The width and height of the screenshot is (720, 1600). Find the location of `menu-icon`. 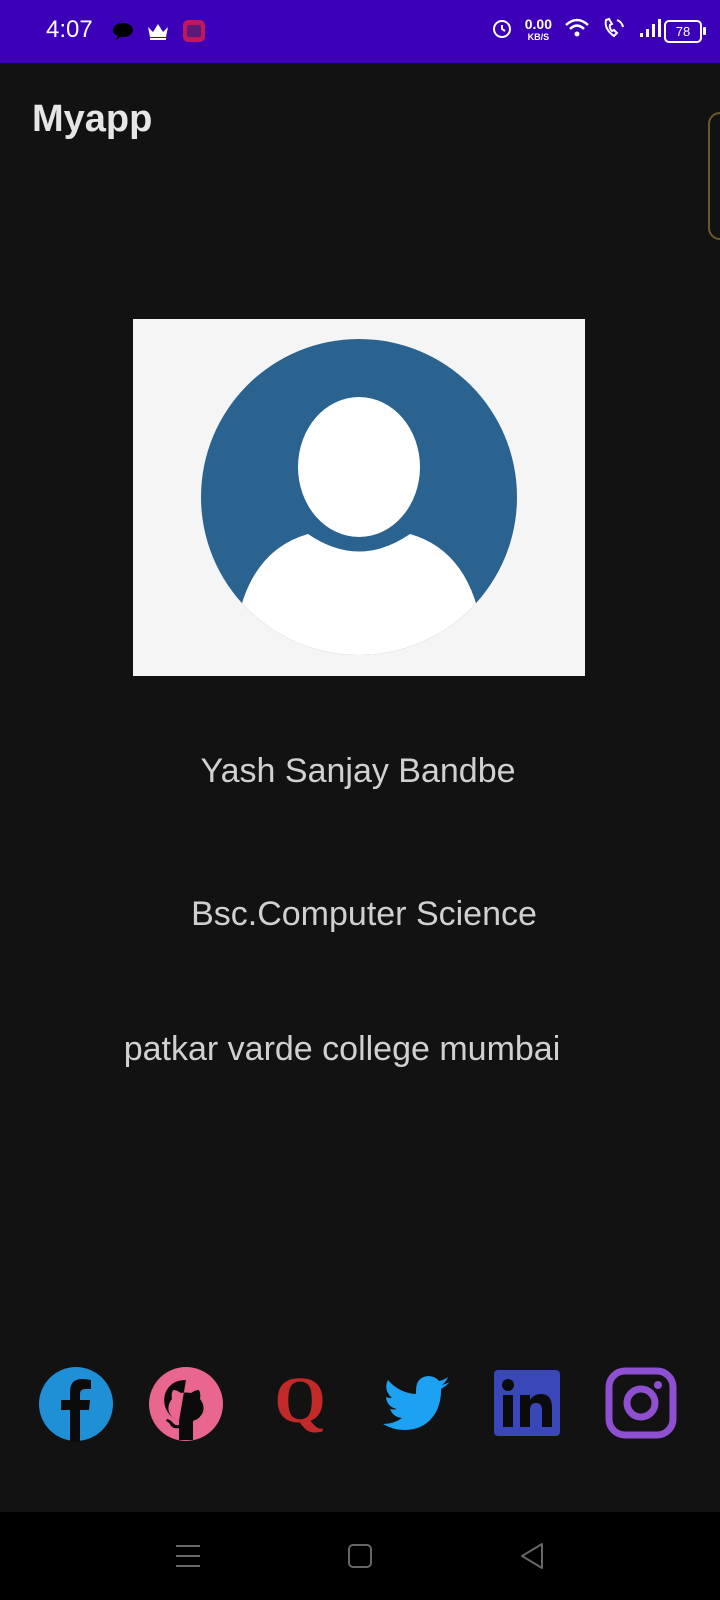

menu-icon is located at coordinates (188, 1556).